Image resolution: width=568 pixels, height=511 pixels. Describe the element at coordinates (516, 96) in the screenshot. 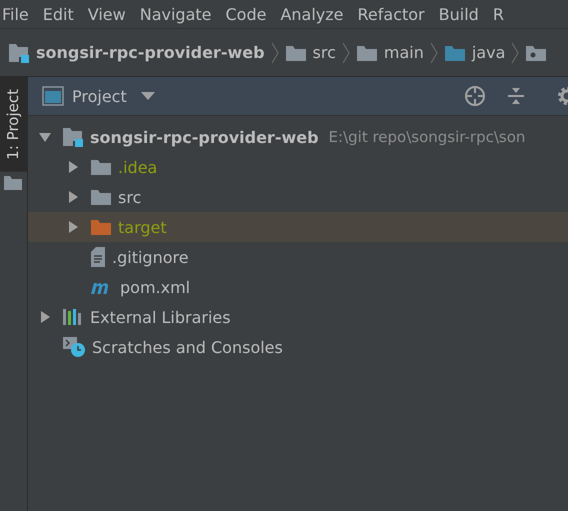

I see `collapse-all-icon` at that location.